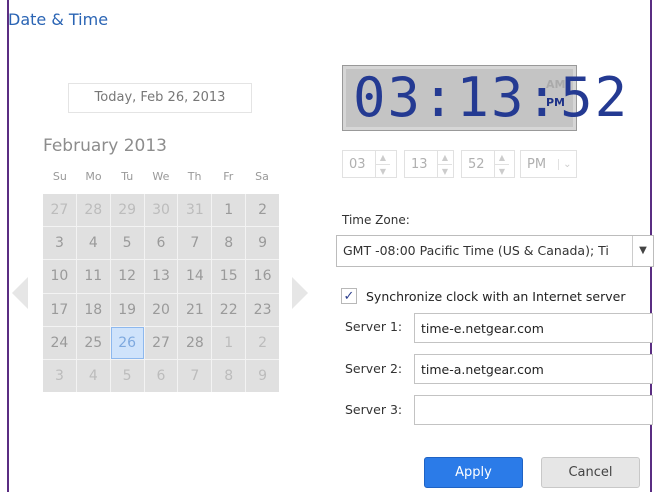  I want to click on calendar-day: 16, so click(262, 276).